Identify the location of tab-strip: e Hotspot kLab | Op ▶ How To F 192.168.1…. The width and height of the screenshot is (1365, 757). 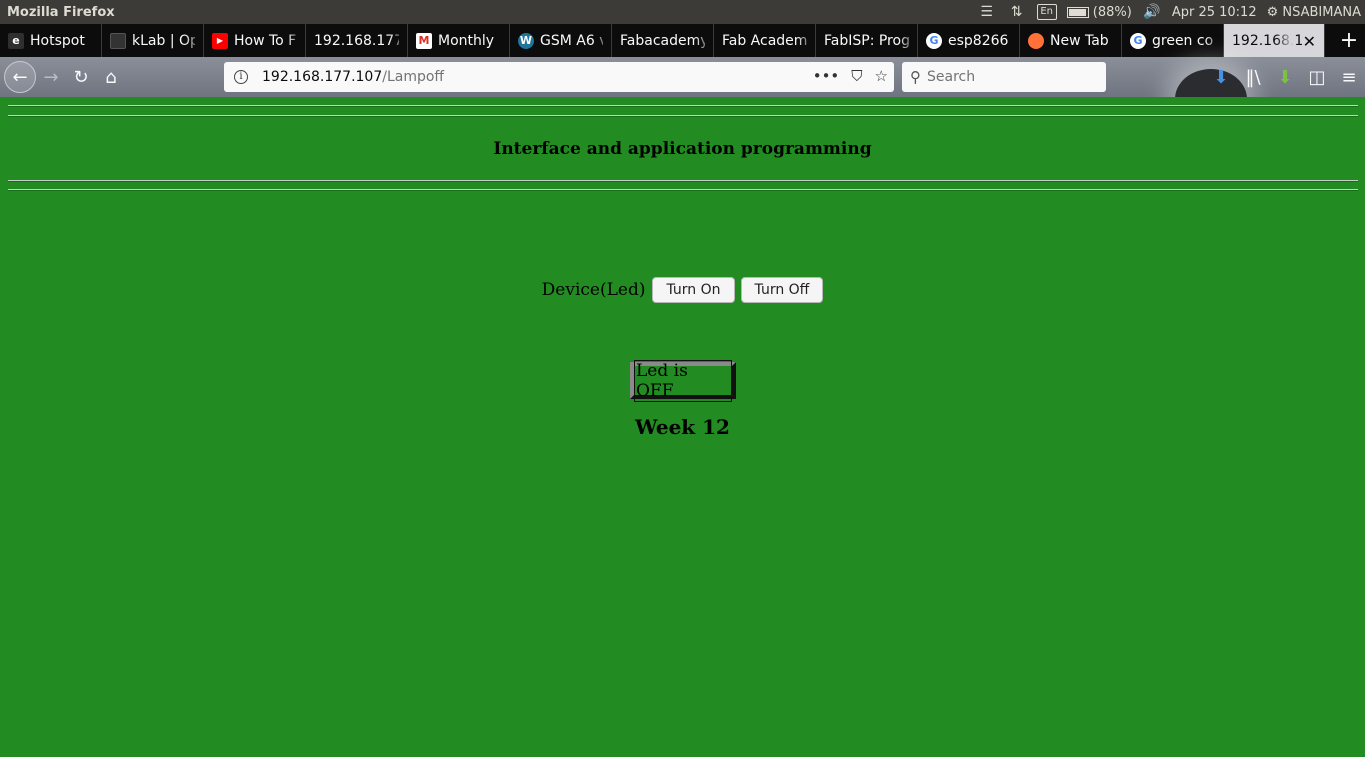
(682, 40).